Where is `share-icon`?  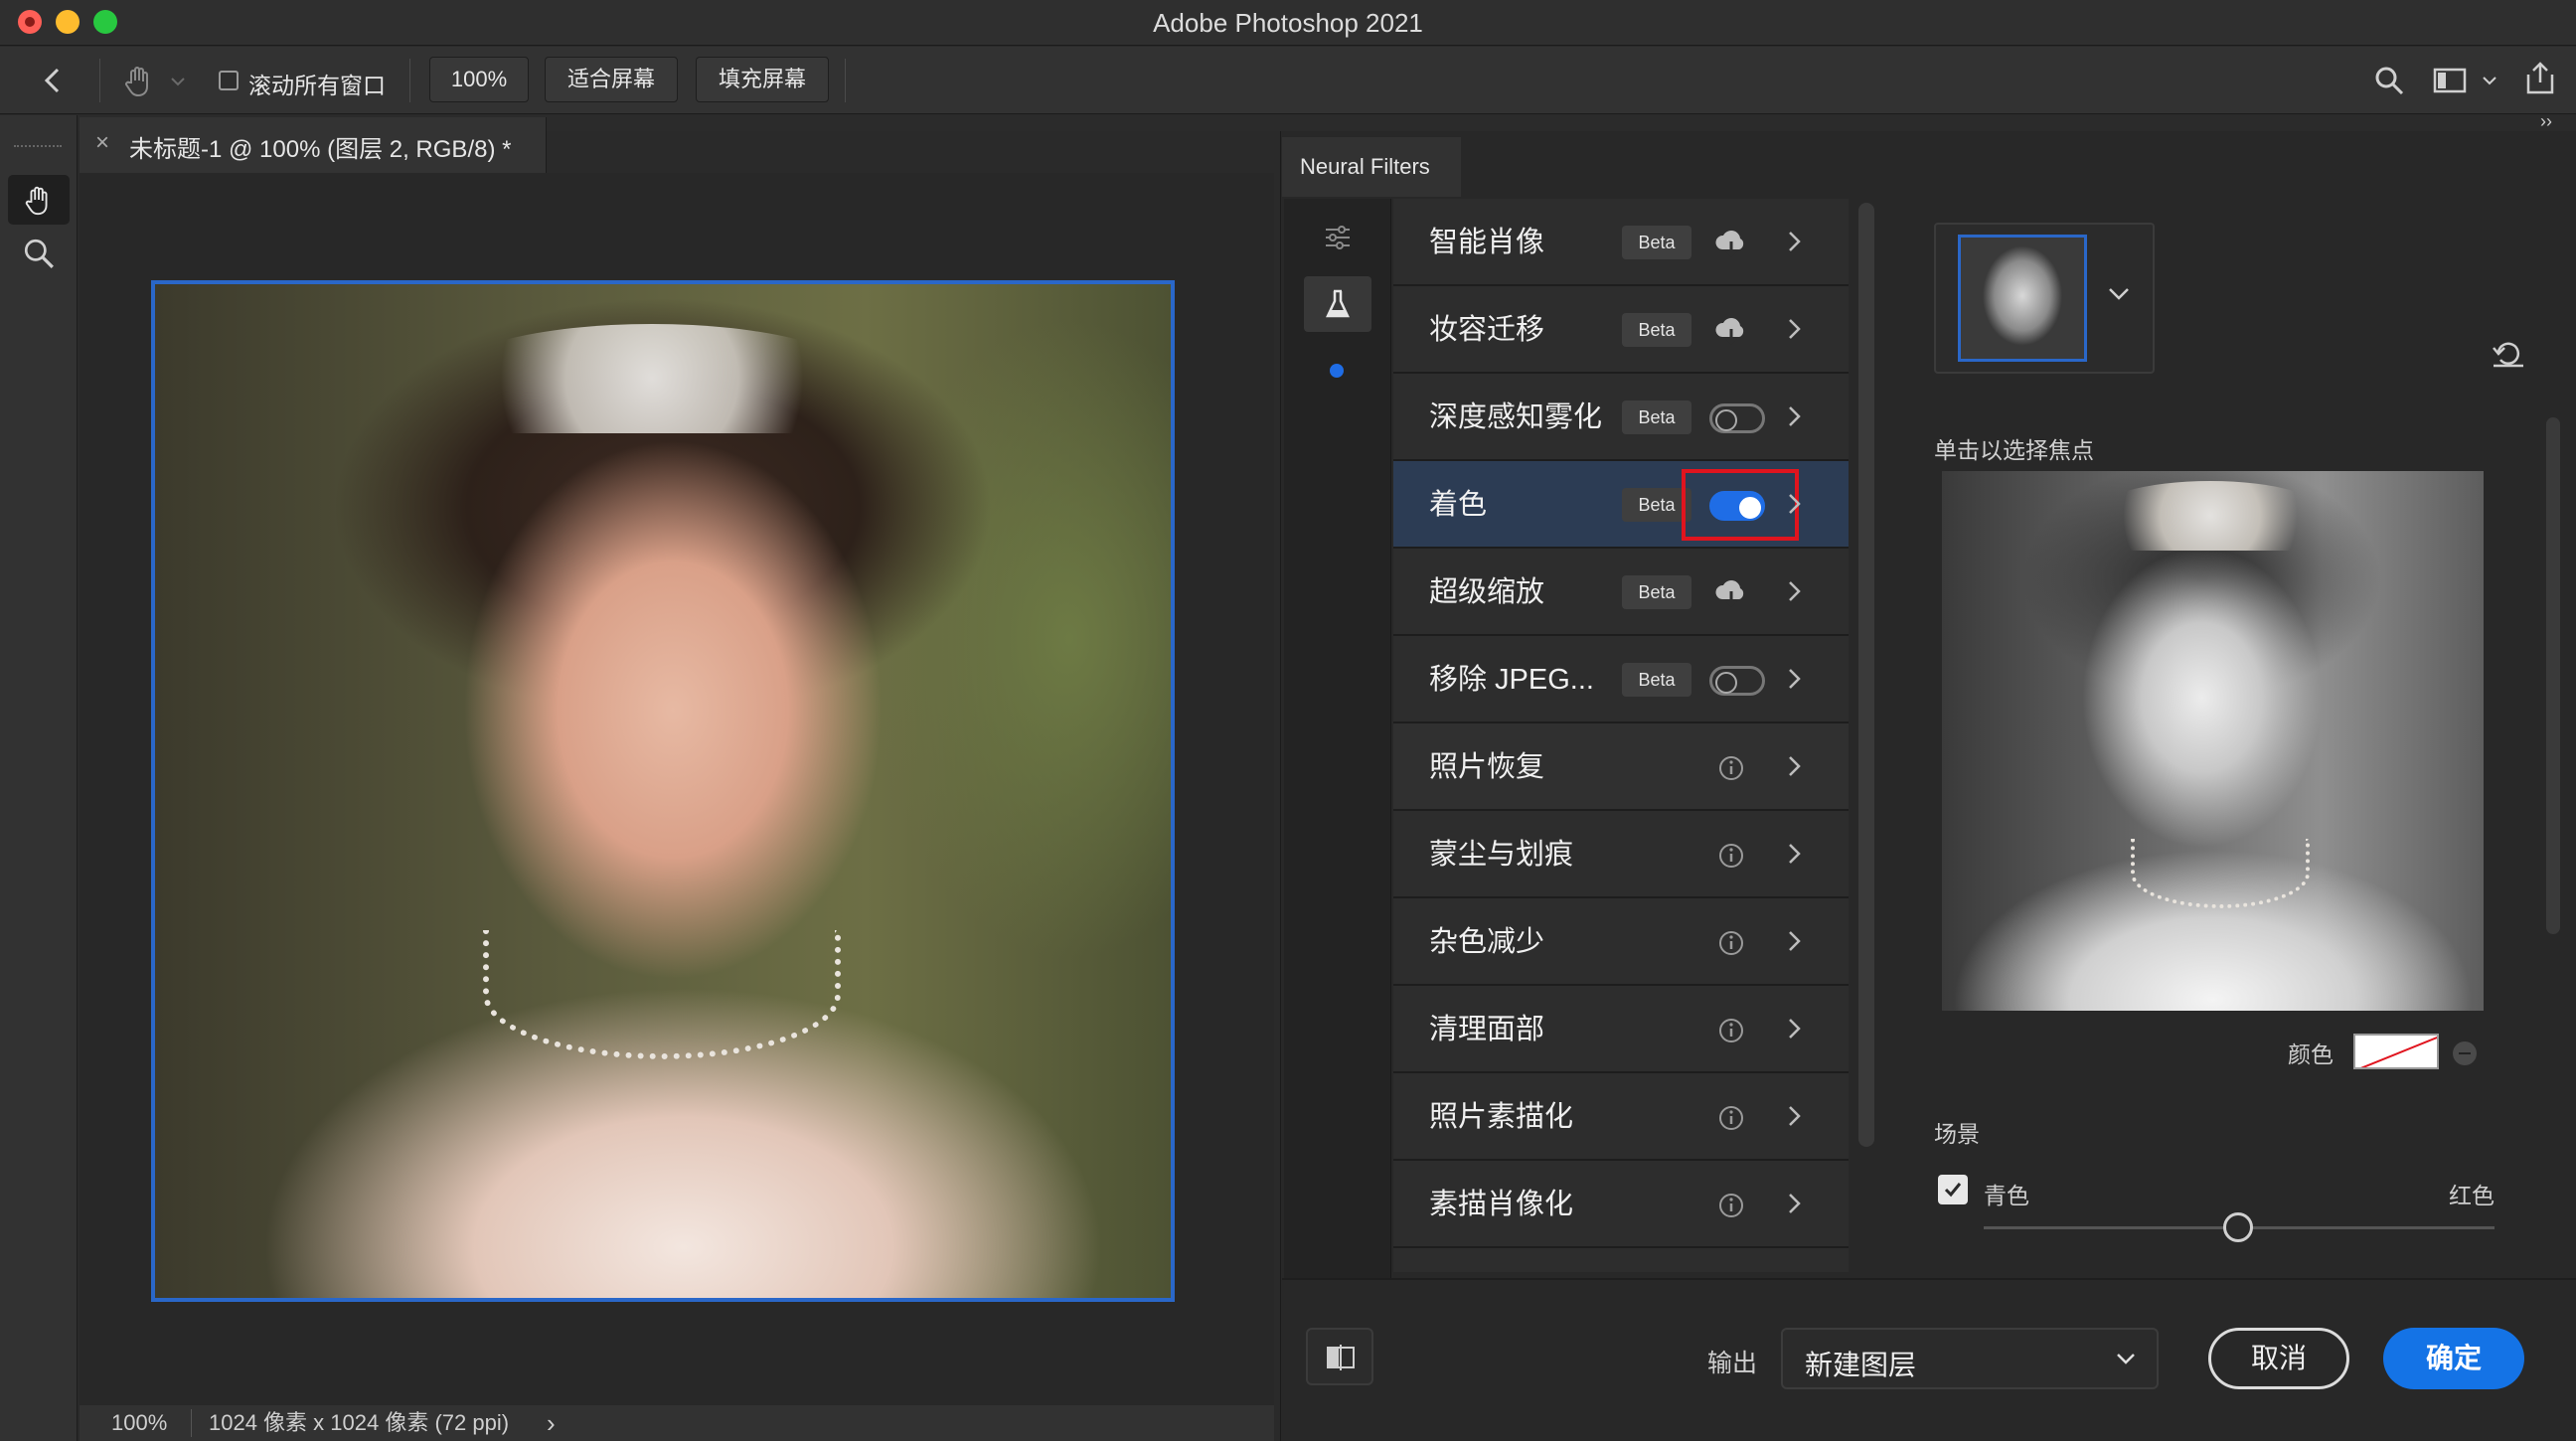
share-icon is located at coordinates (2540, 79).